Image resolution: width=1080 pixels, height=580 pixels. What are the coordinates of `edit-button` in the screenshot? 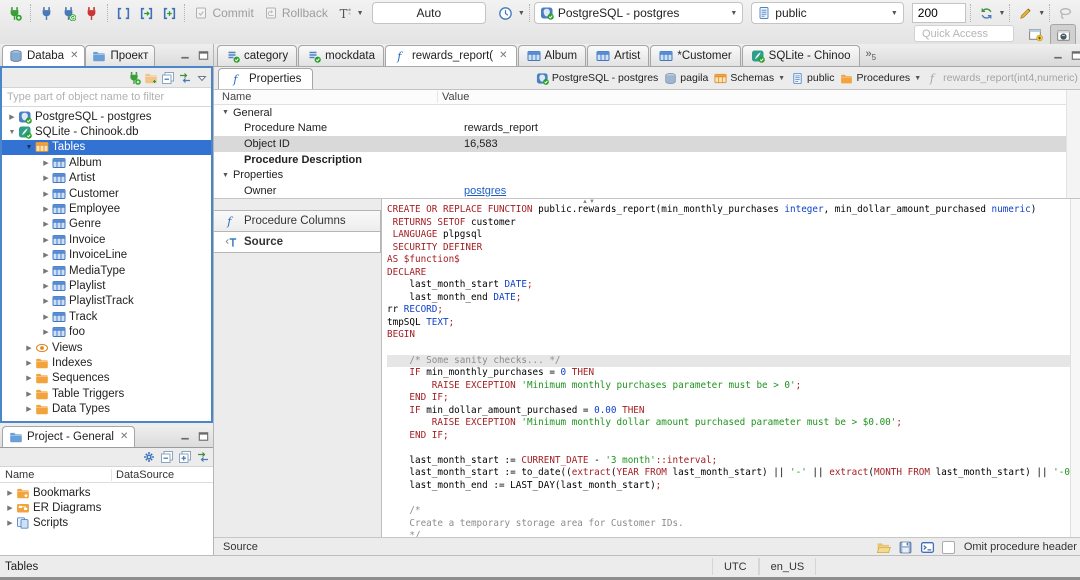 It's located at (1025, 13).